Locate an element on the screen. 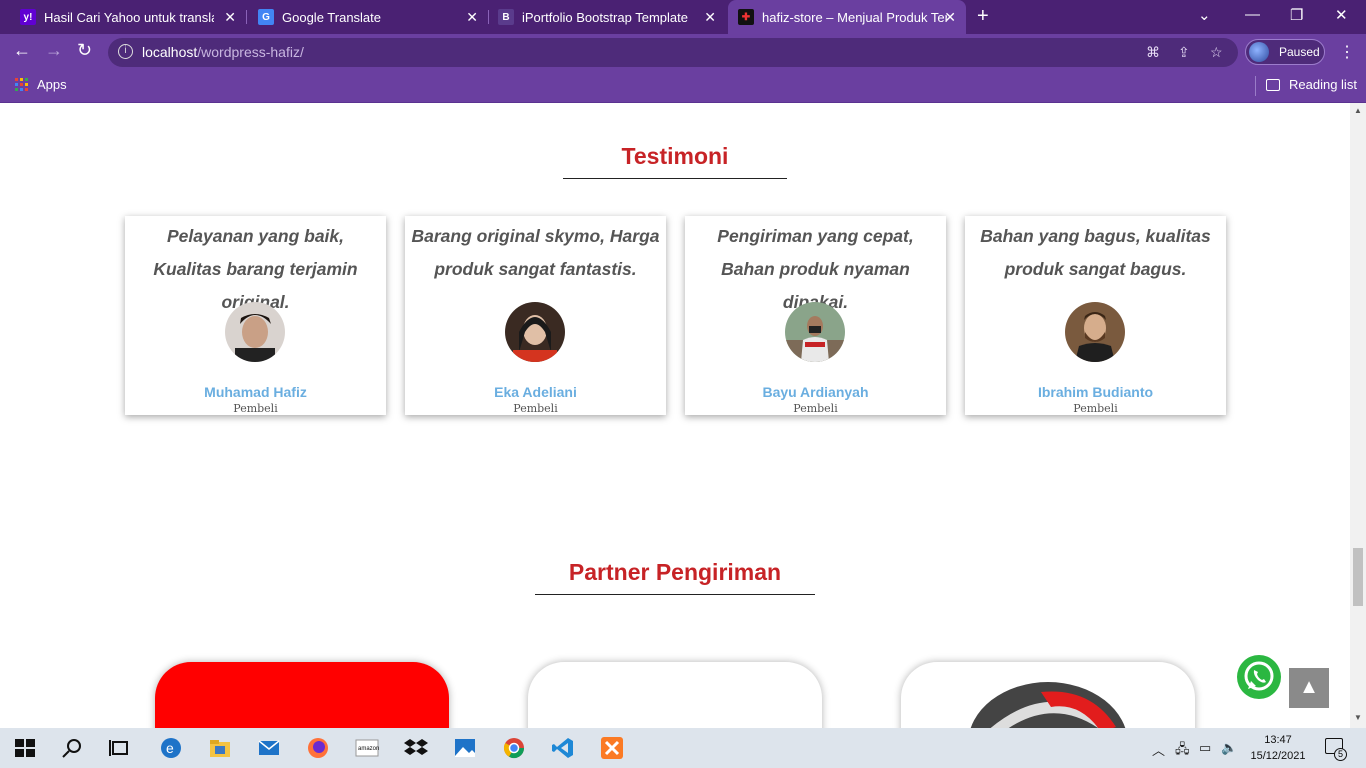 Image resolution: width=1366 pixels, height=768 pixels. network-icon: 🖧 is located at coordinates (1182, 751).